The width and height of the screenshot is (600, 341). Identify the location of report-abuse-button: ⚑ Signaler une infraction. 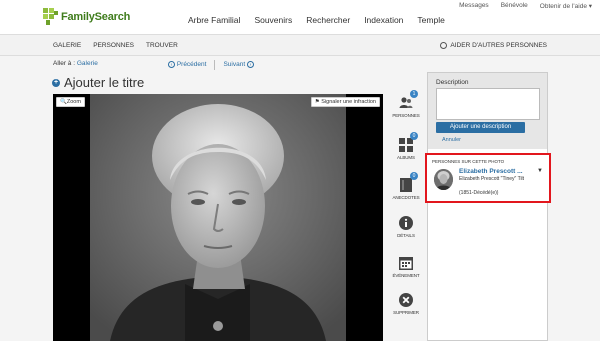
(345, 102).